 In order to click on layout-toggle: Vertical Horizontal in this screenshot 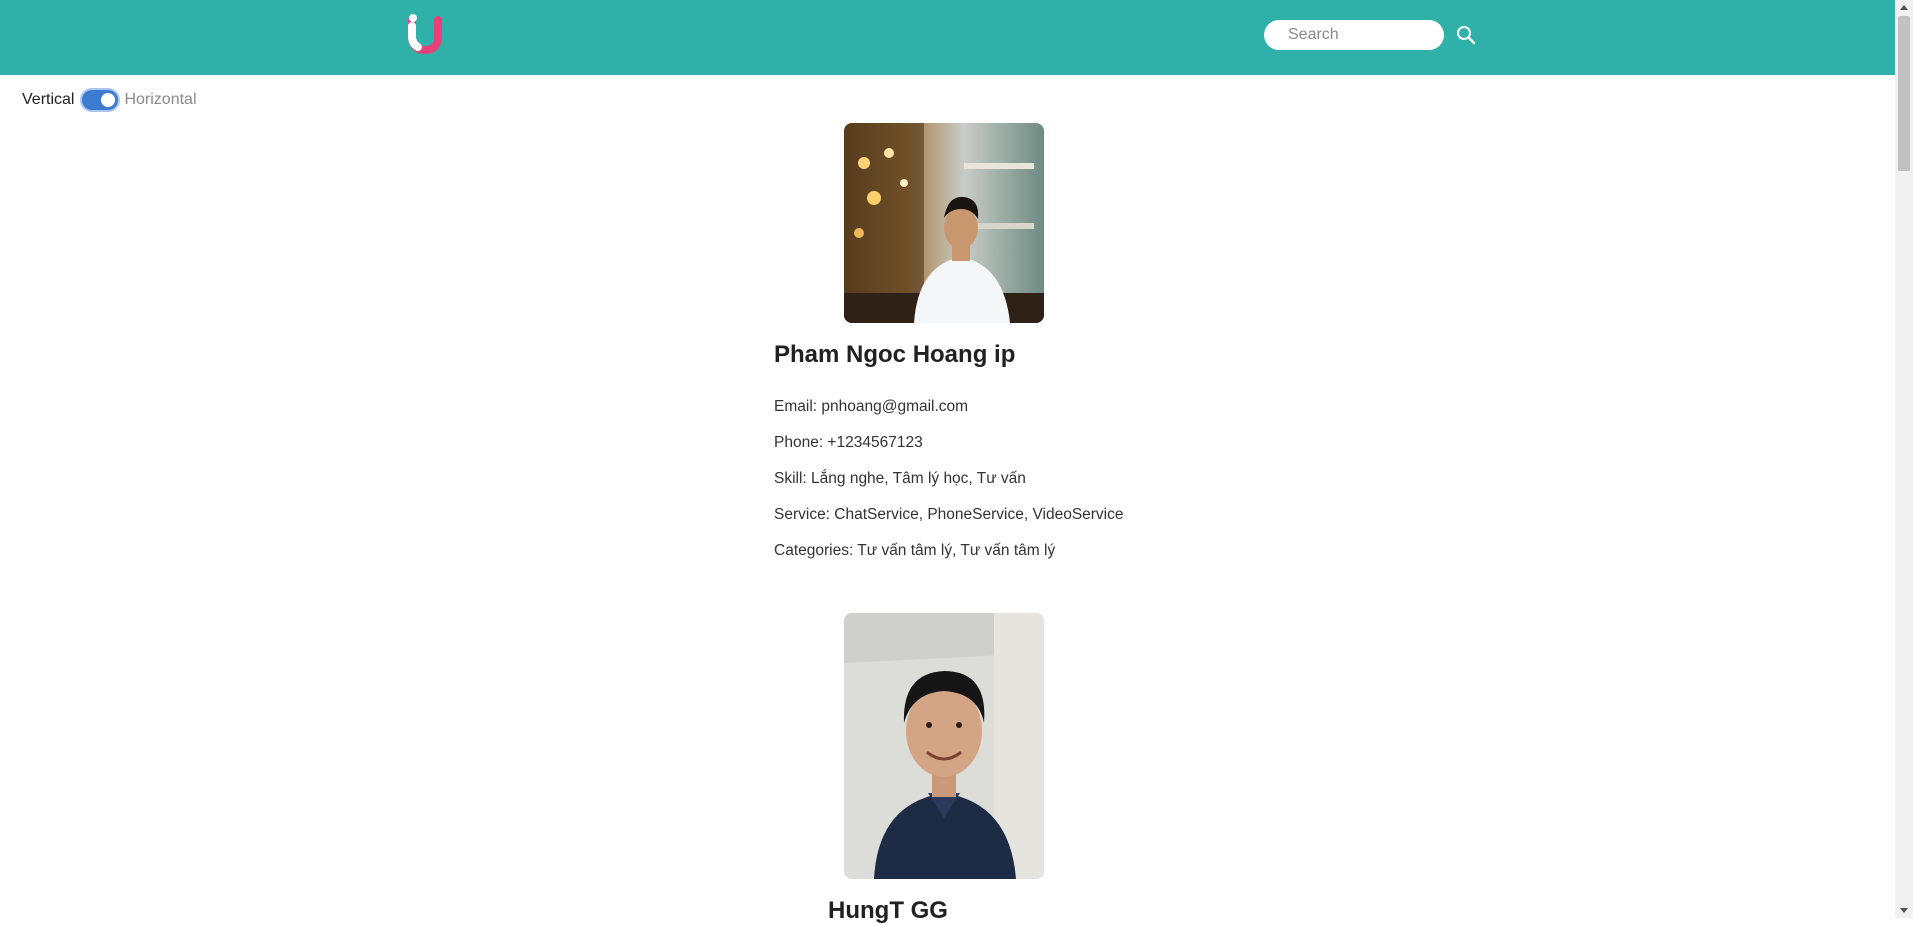, I will do `click(109, 100)`.